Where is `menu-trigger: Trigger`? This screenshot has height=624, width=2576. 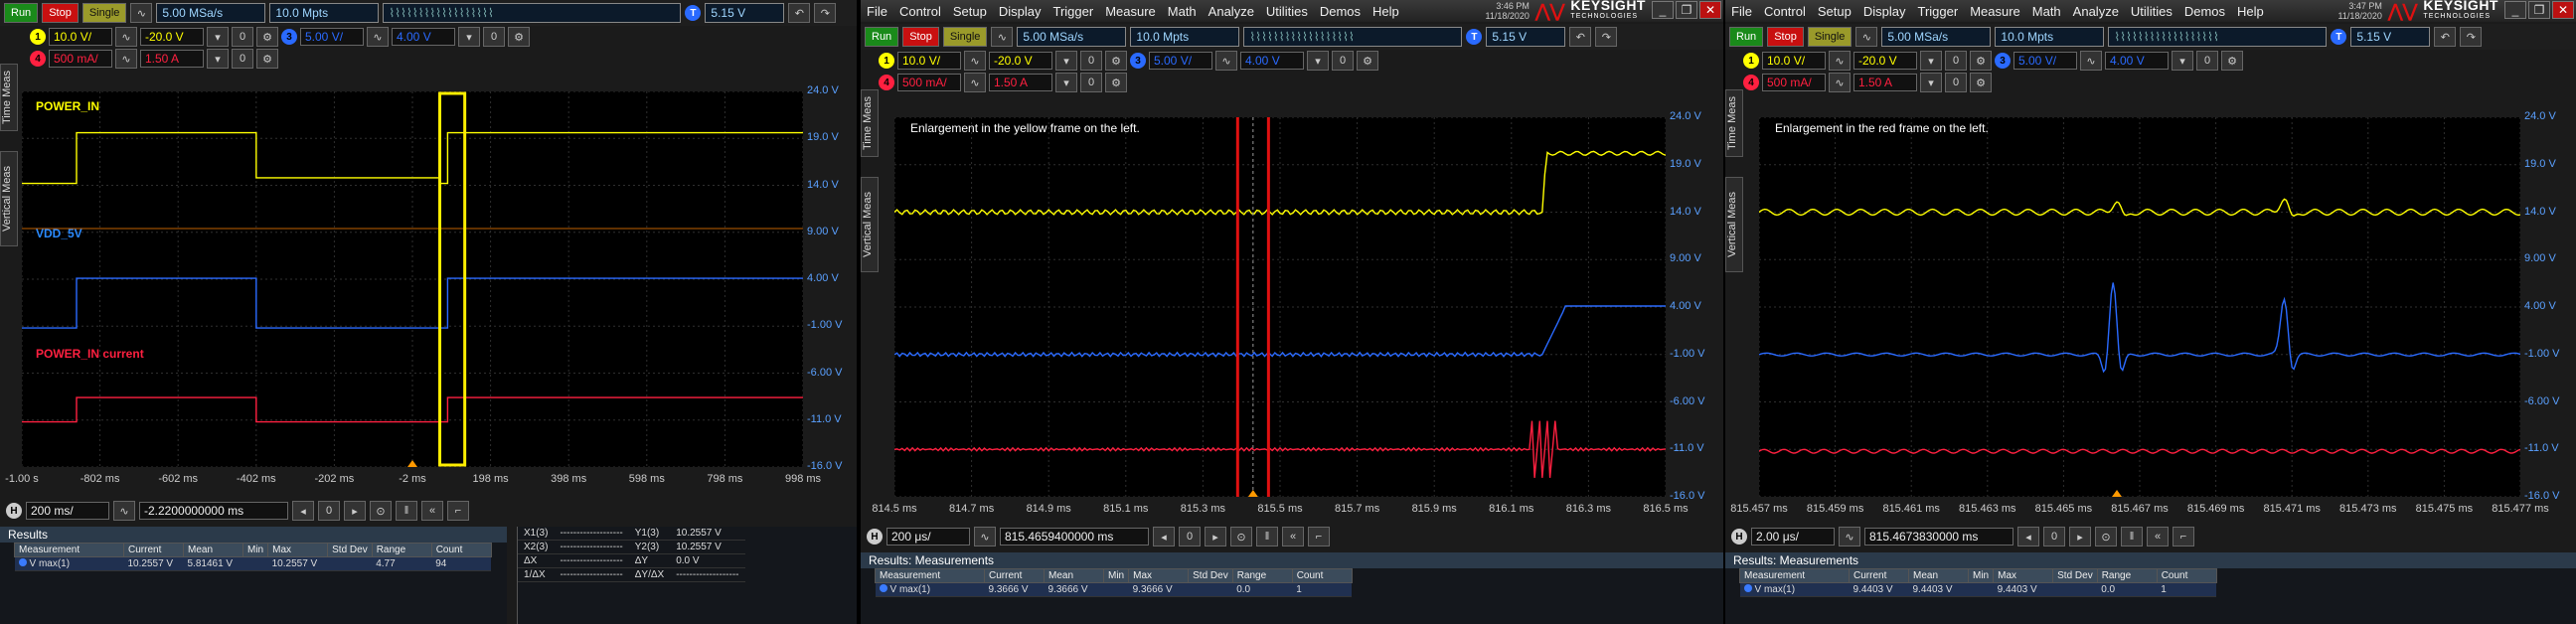 menu-trigger: Trigger is located at coordinates (1072, 11).